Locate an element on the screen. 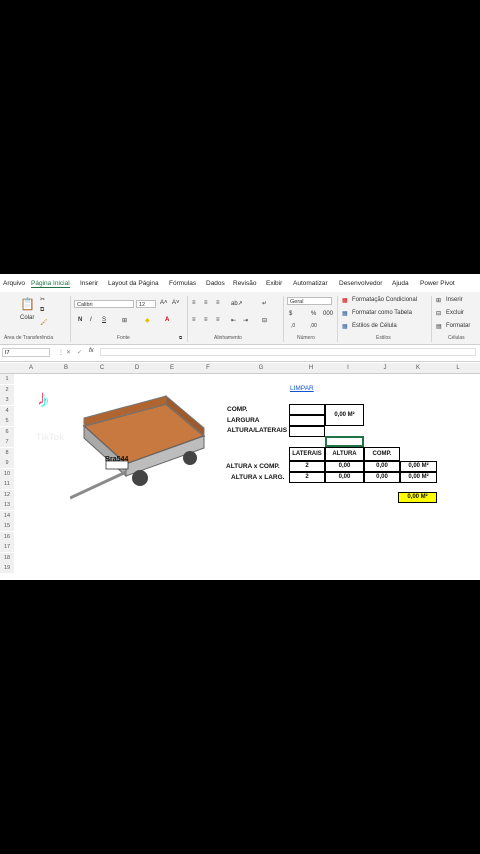 Image resolution: width=480 pixels, height=854 pixels. input-altura is located at coordinates (307, 431).